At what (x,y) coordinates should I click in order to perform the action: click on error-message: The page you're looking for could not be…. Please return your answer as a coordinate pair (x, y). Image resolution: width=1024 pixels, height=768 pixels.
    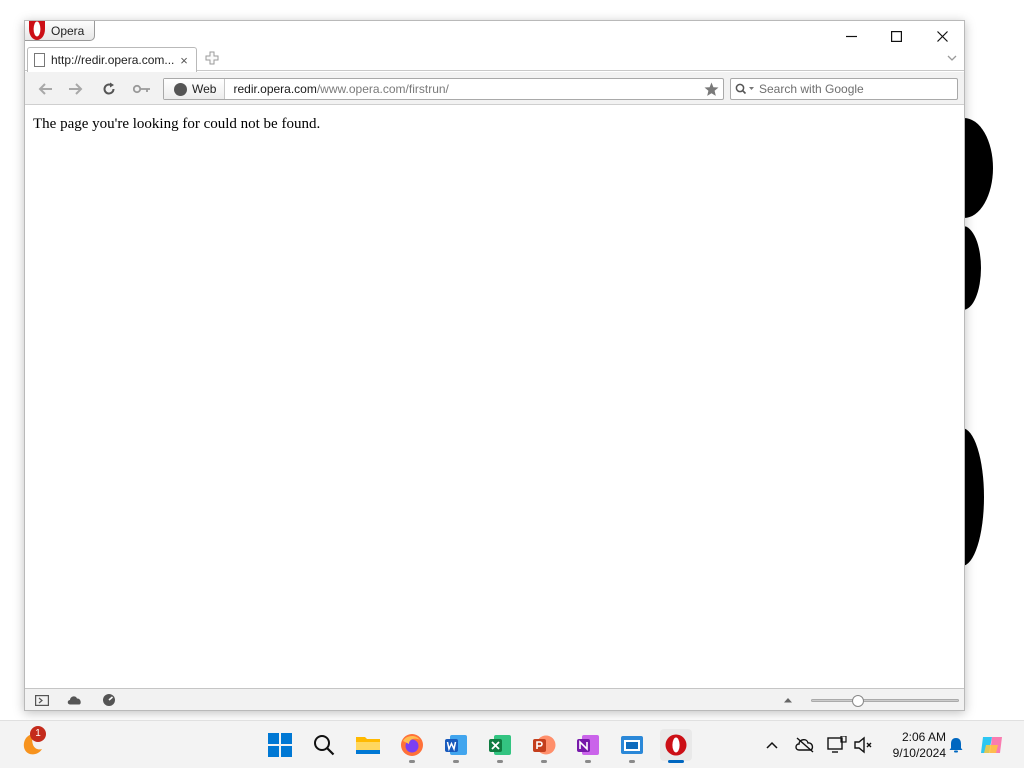
    Looking at the image, I should click on (177, 124).